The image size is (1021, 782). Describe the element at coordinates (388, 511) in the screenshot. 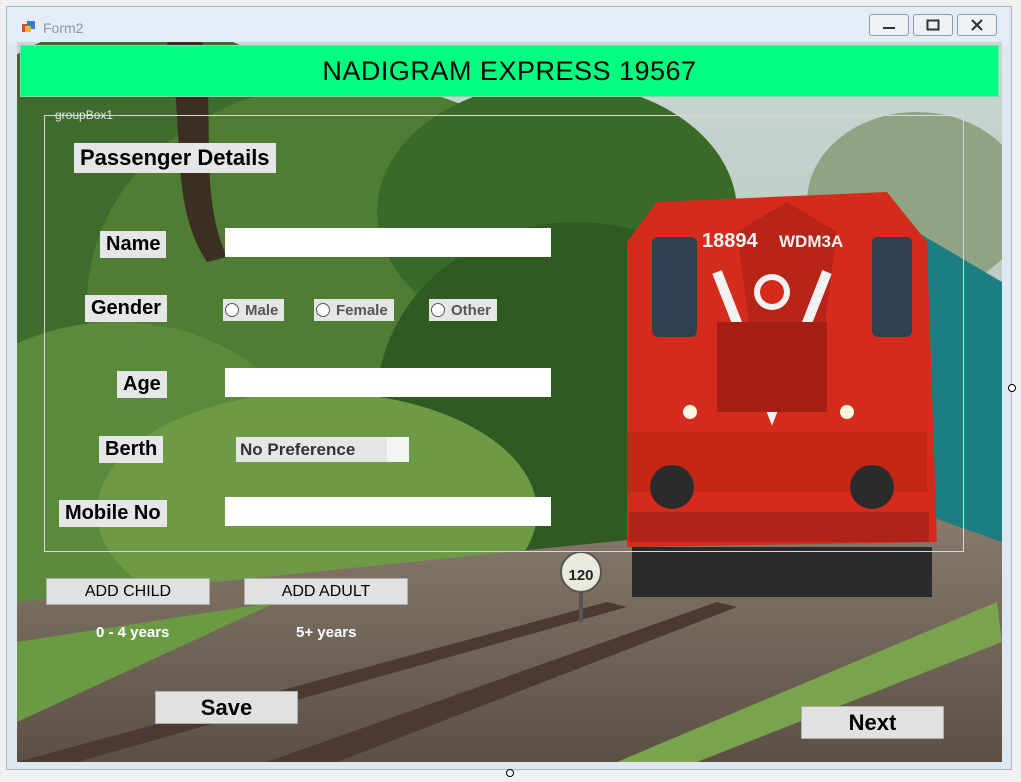

I see `mobile-input` at that location.